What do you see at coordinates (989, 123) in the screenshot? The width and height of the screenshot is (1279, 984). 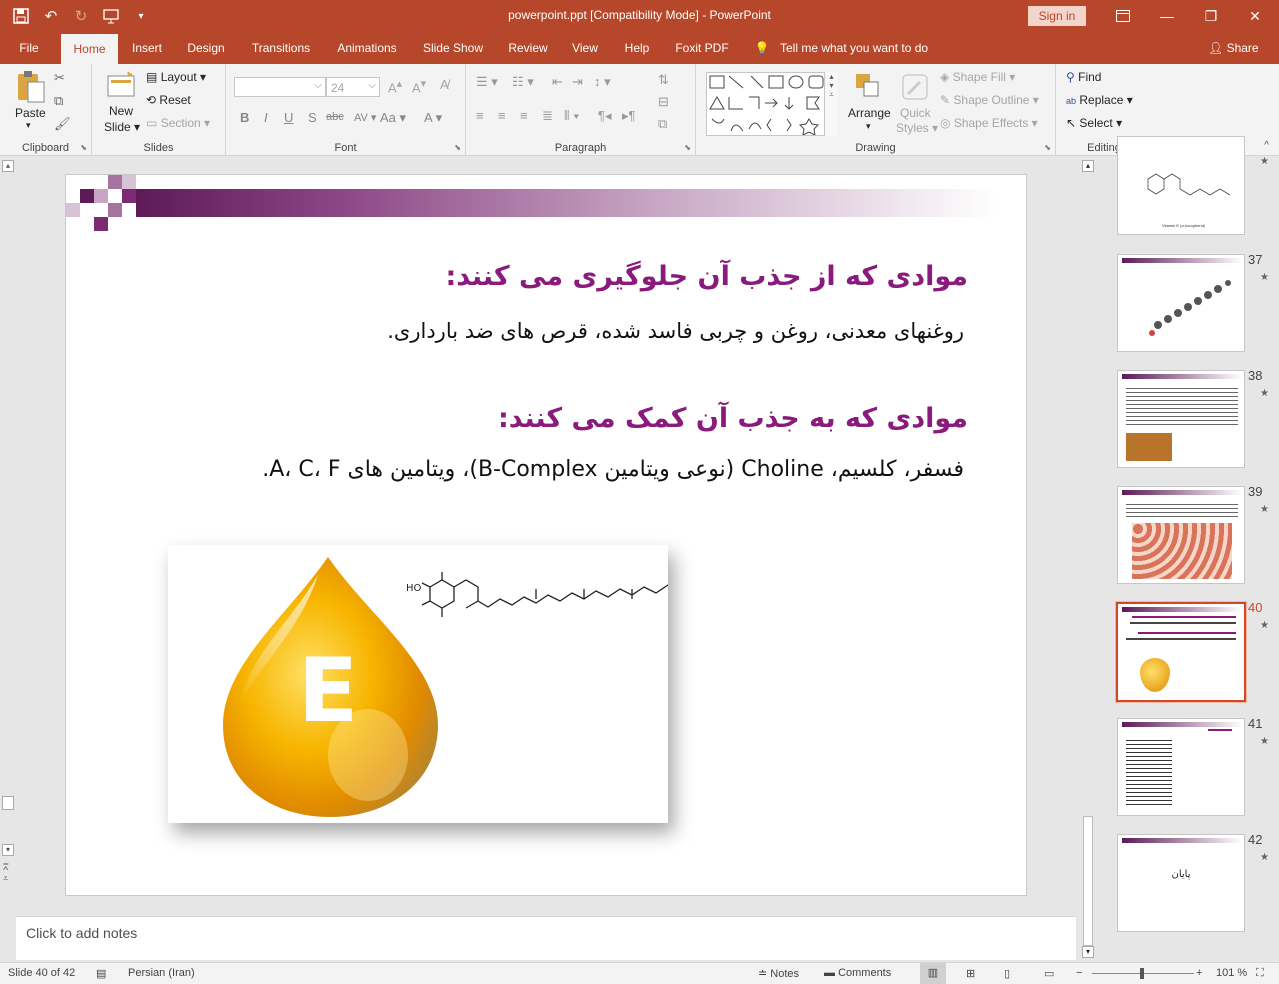 I see `shape-effects-button: ◎ Shape Effects ▾` at bounding box center [989, 123].